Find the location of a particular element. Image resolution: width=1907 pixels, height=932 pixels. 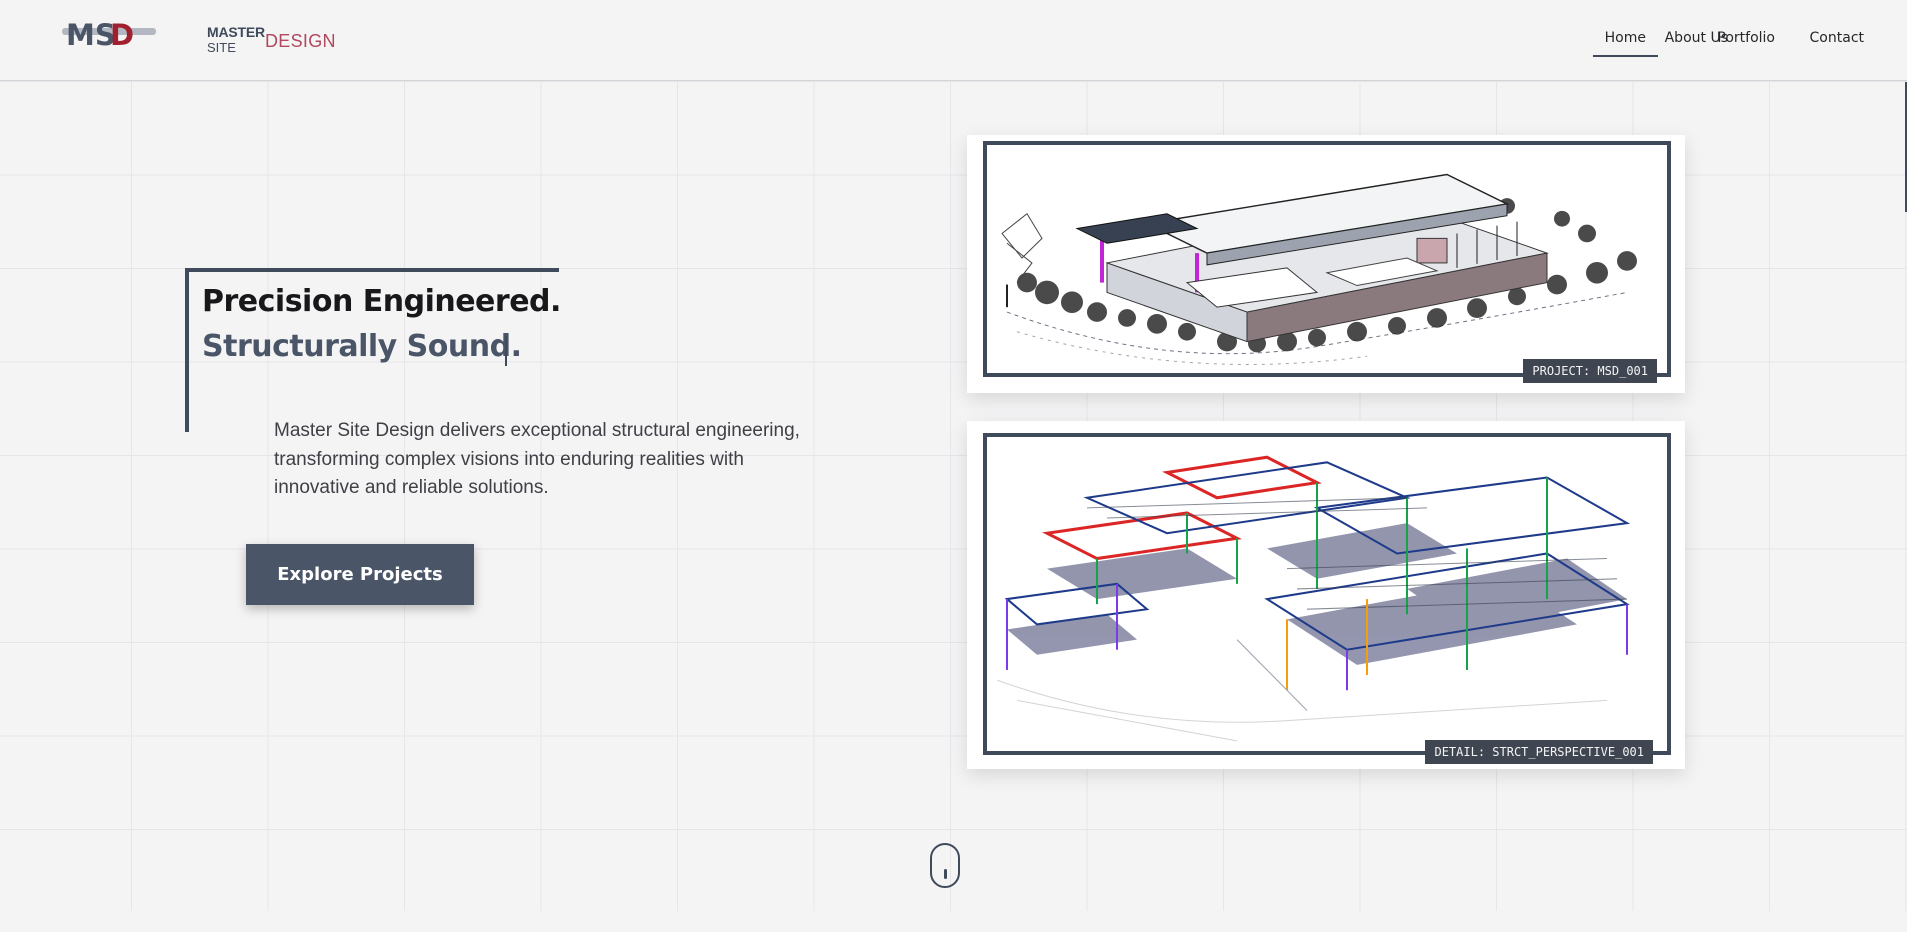

nav-home: Home is located at coordinates (1625, 43).